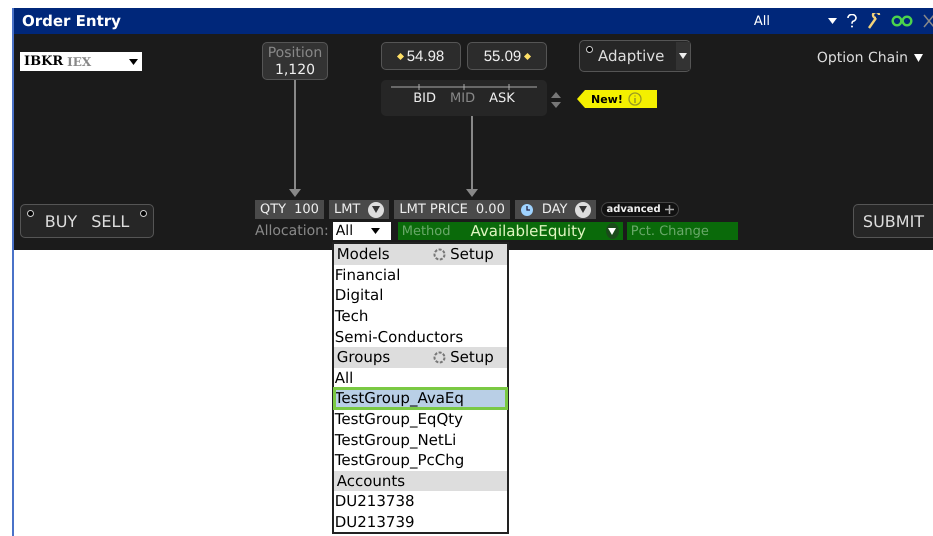 The image size is (933, 536). Describe the element at coordinates (295, 61) in the screenshot. I see `position-box: Position 1,120` at that location.